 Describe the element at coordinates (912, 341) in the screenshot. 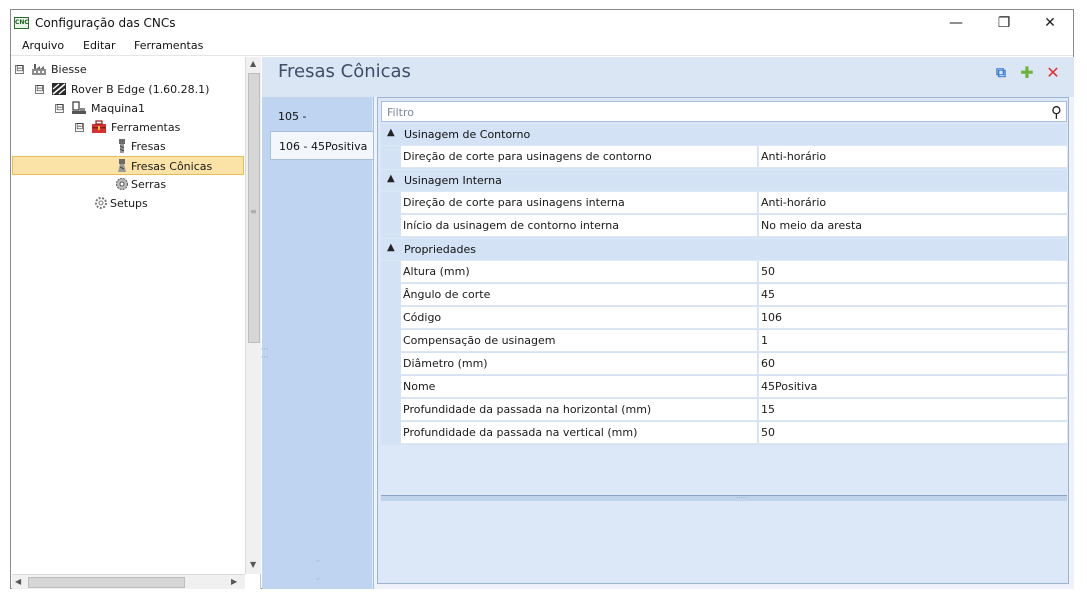

I see `property-value: 1` at that location.